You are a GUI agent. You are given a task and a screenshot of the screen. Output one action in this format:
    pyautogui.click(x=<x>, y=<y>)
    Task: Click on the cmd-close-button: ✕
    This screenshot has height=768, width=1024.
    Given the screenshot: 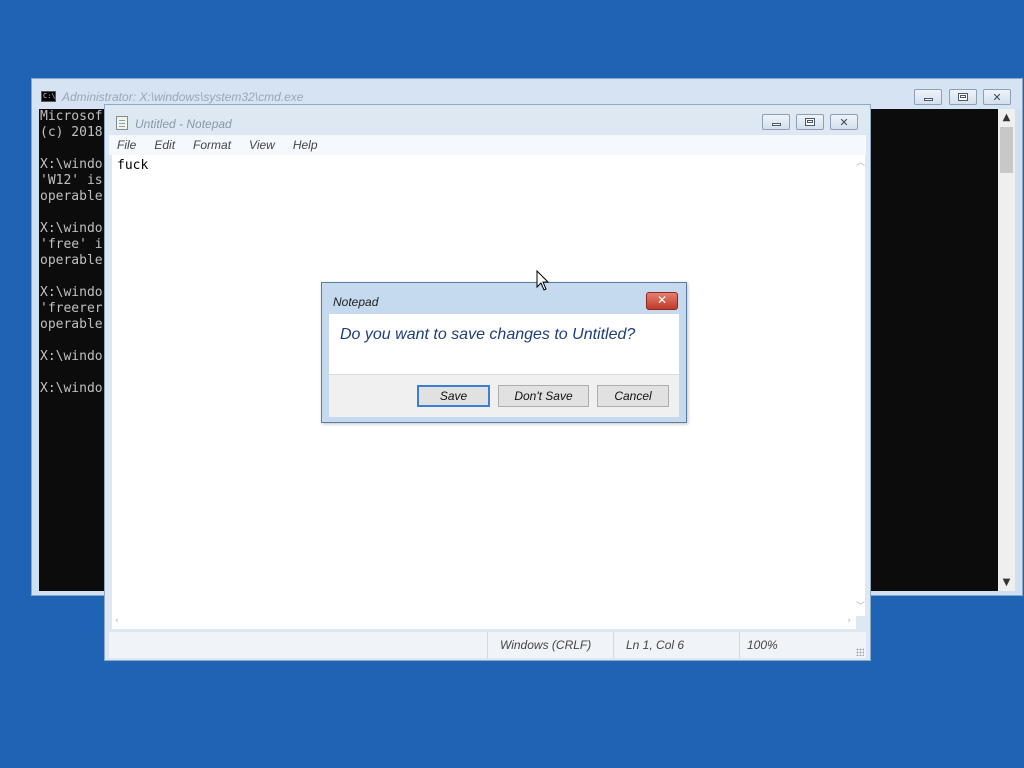 What is the action you would take?
    pyautogui.click(x=997, y=97)
    